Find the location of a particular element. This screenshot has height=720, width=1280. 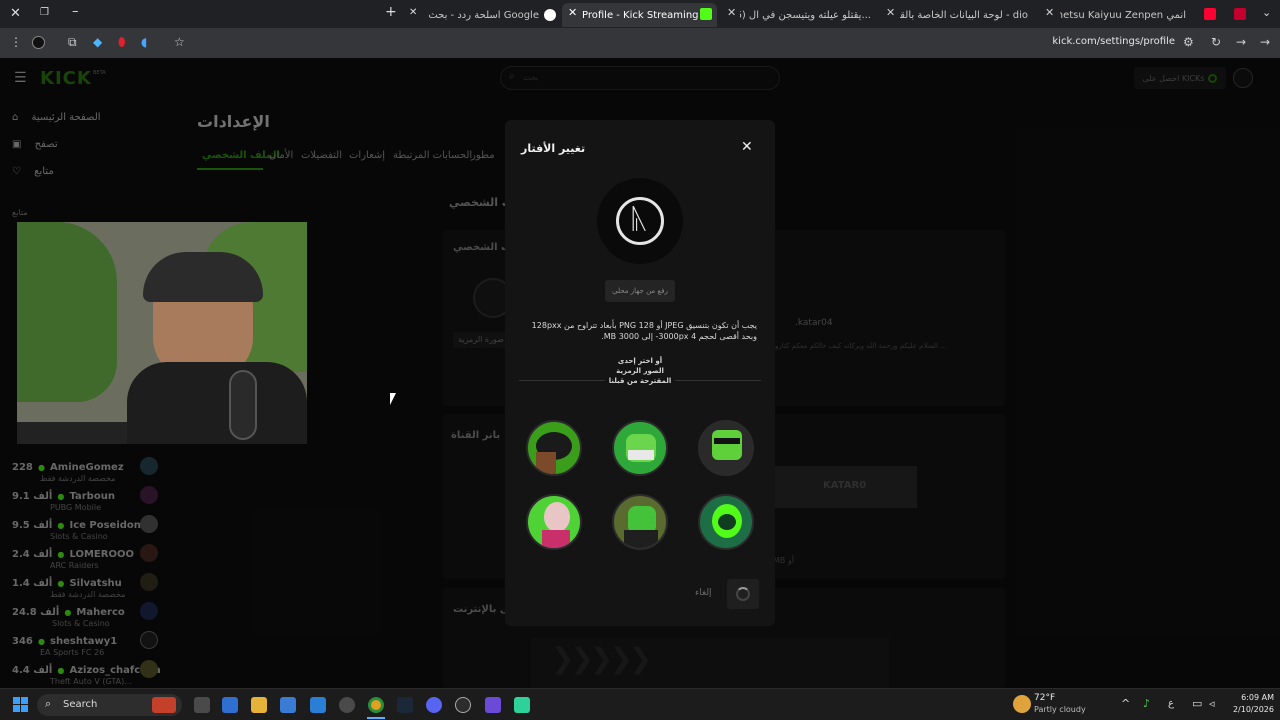

clock-time: 6:09 AM is located at coordinates (1253, 697).